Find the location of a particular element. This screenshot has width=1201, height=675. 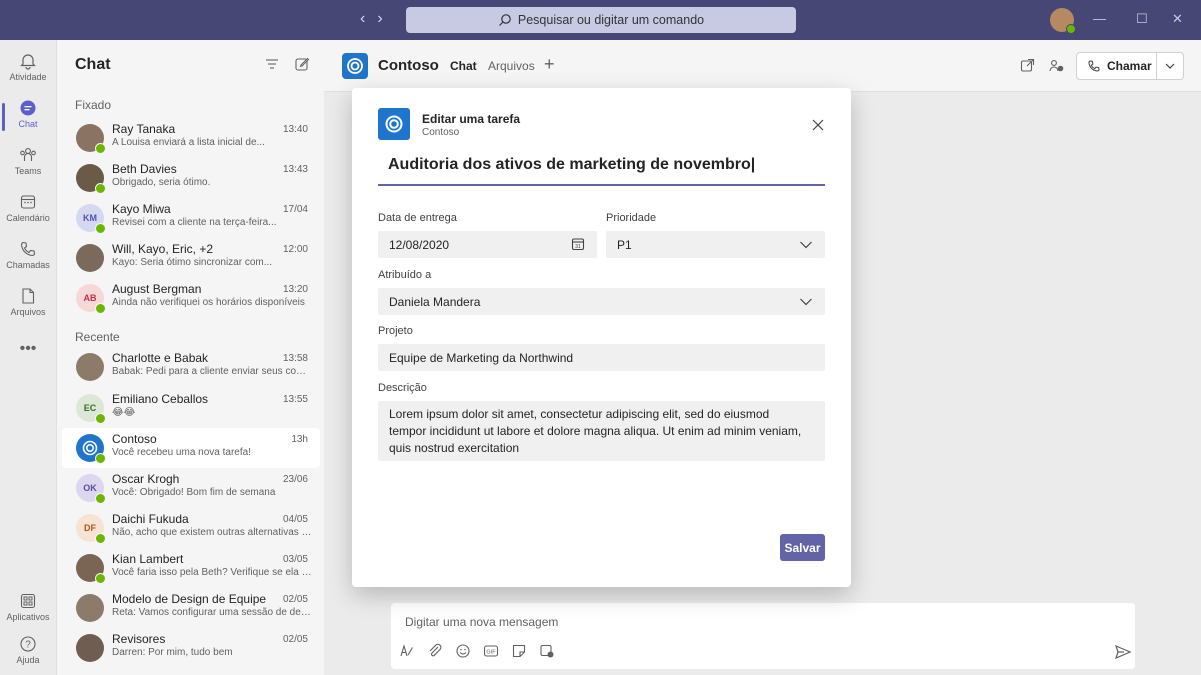

conversation-header: Contoso Chat Arquivos + Chamar is located at coordinates (762, 66).